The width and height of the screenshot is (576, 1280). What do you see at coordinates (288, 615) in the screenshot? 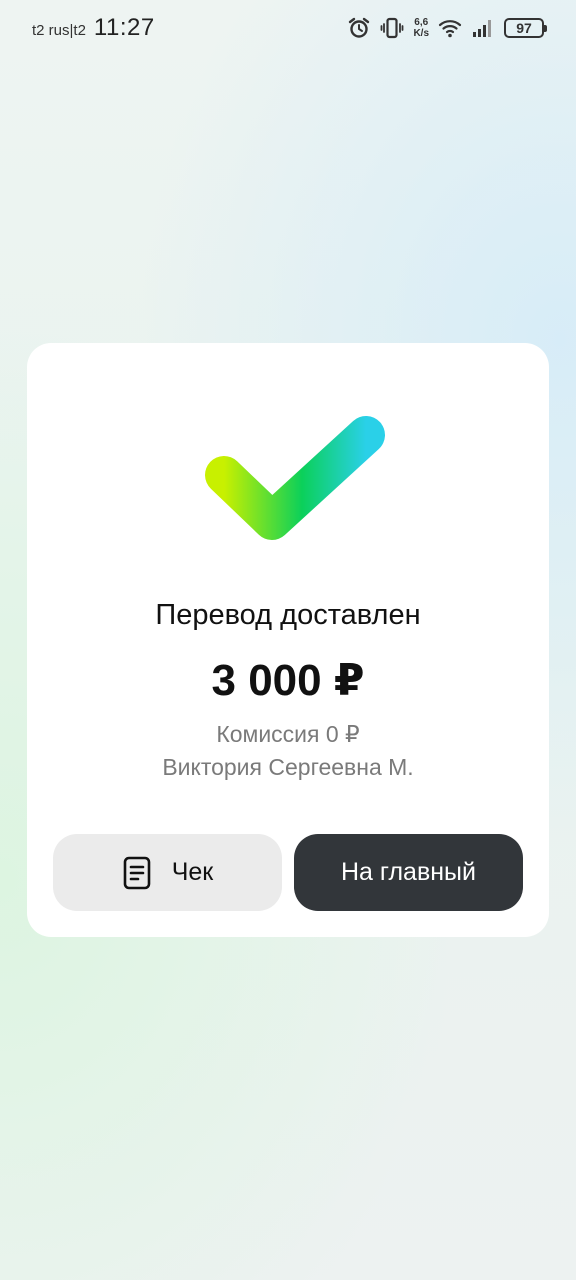
I see `result-title: Перевод доставлен` at bounding box center [288, 615].